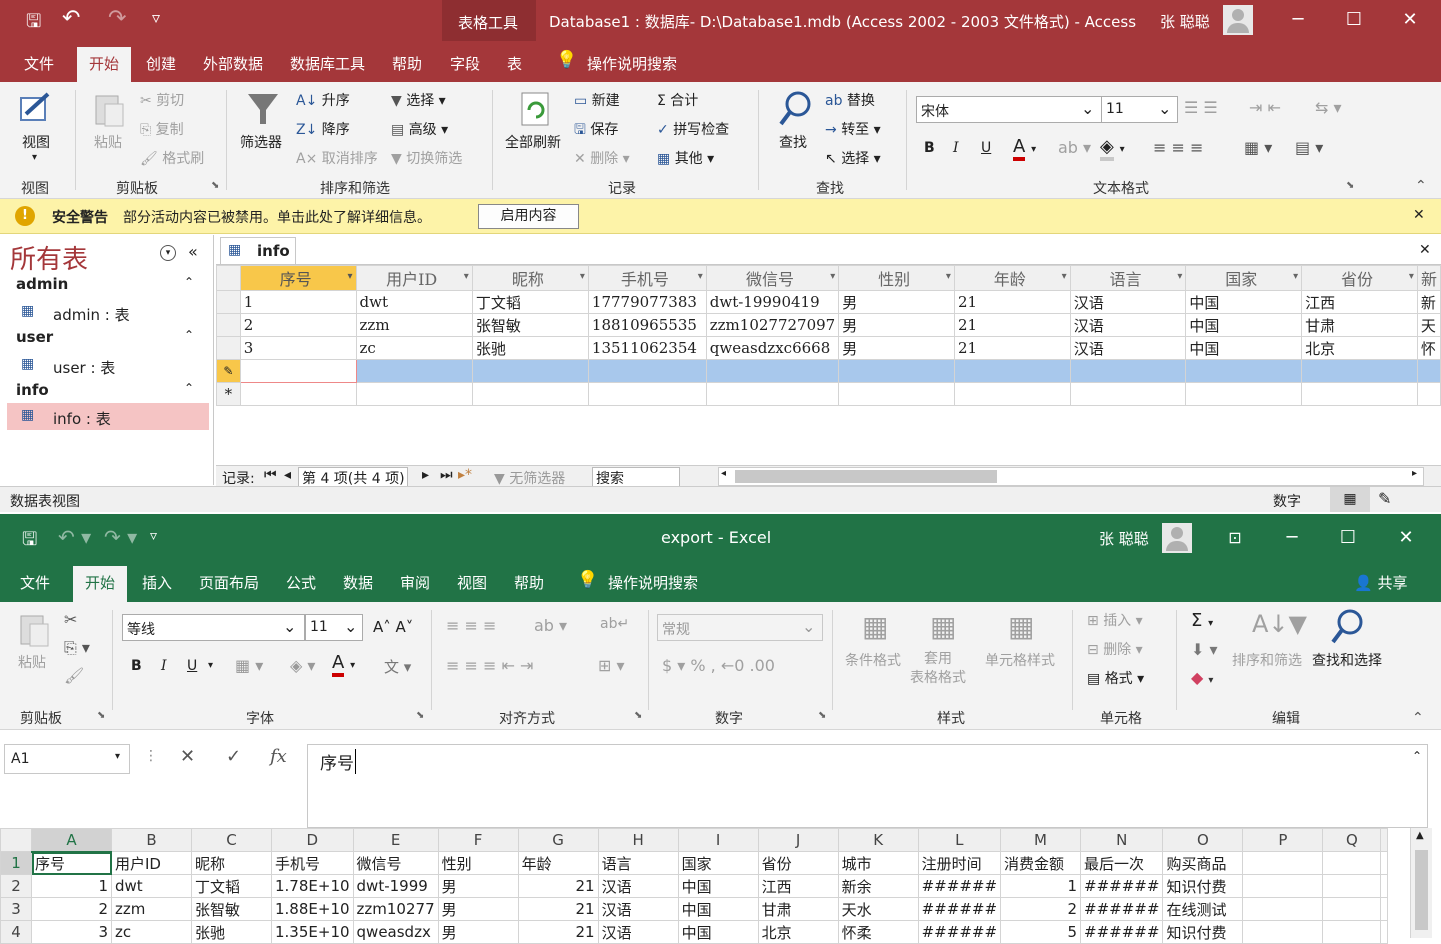 The image size is (1441, 944). I want to click on scroll-up-icon: ▲, so click(1420, 835).